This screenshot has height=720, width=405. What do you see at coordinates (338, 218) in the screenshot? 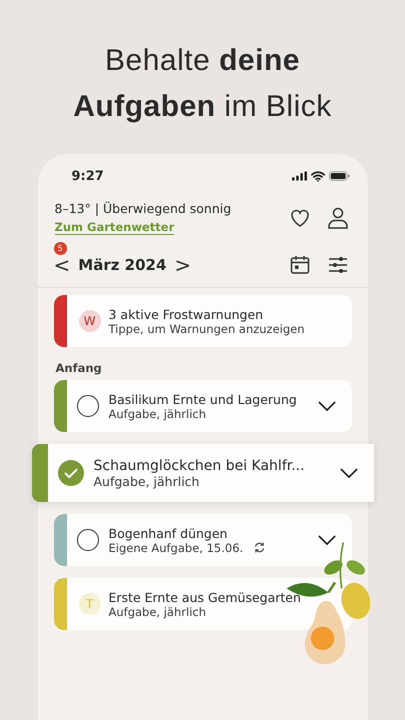
I see `profile-icon` at bounding box center [338, 218].